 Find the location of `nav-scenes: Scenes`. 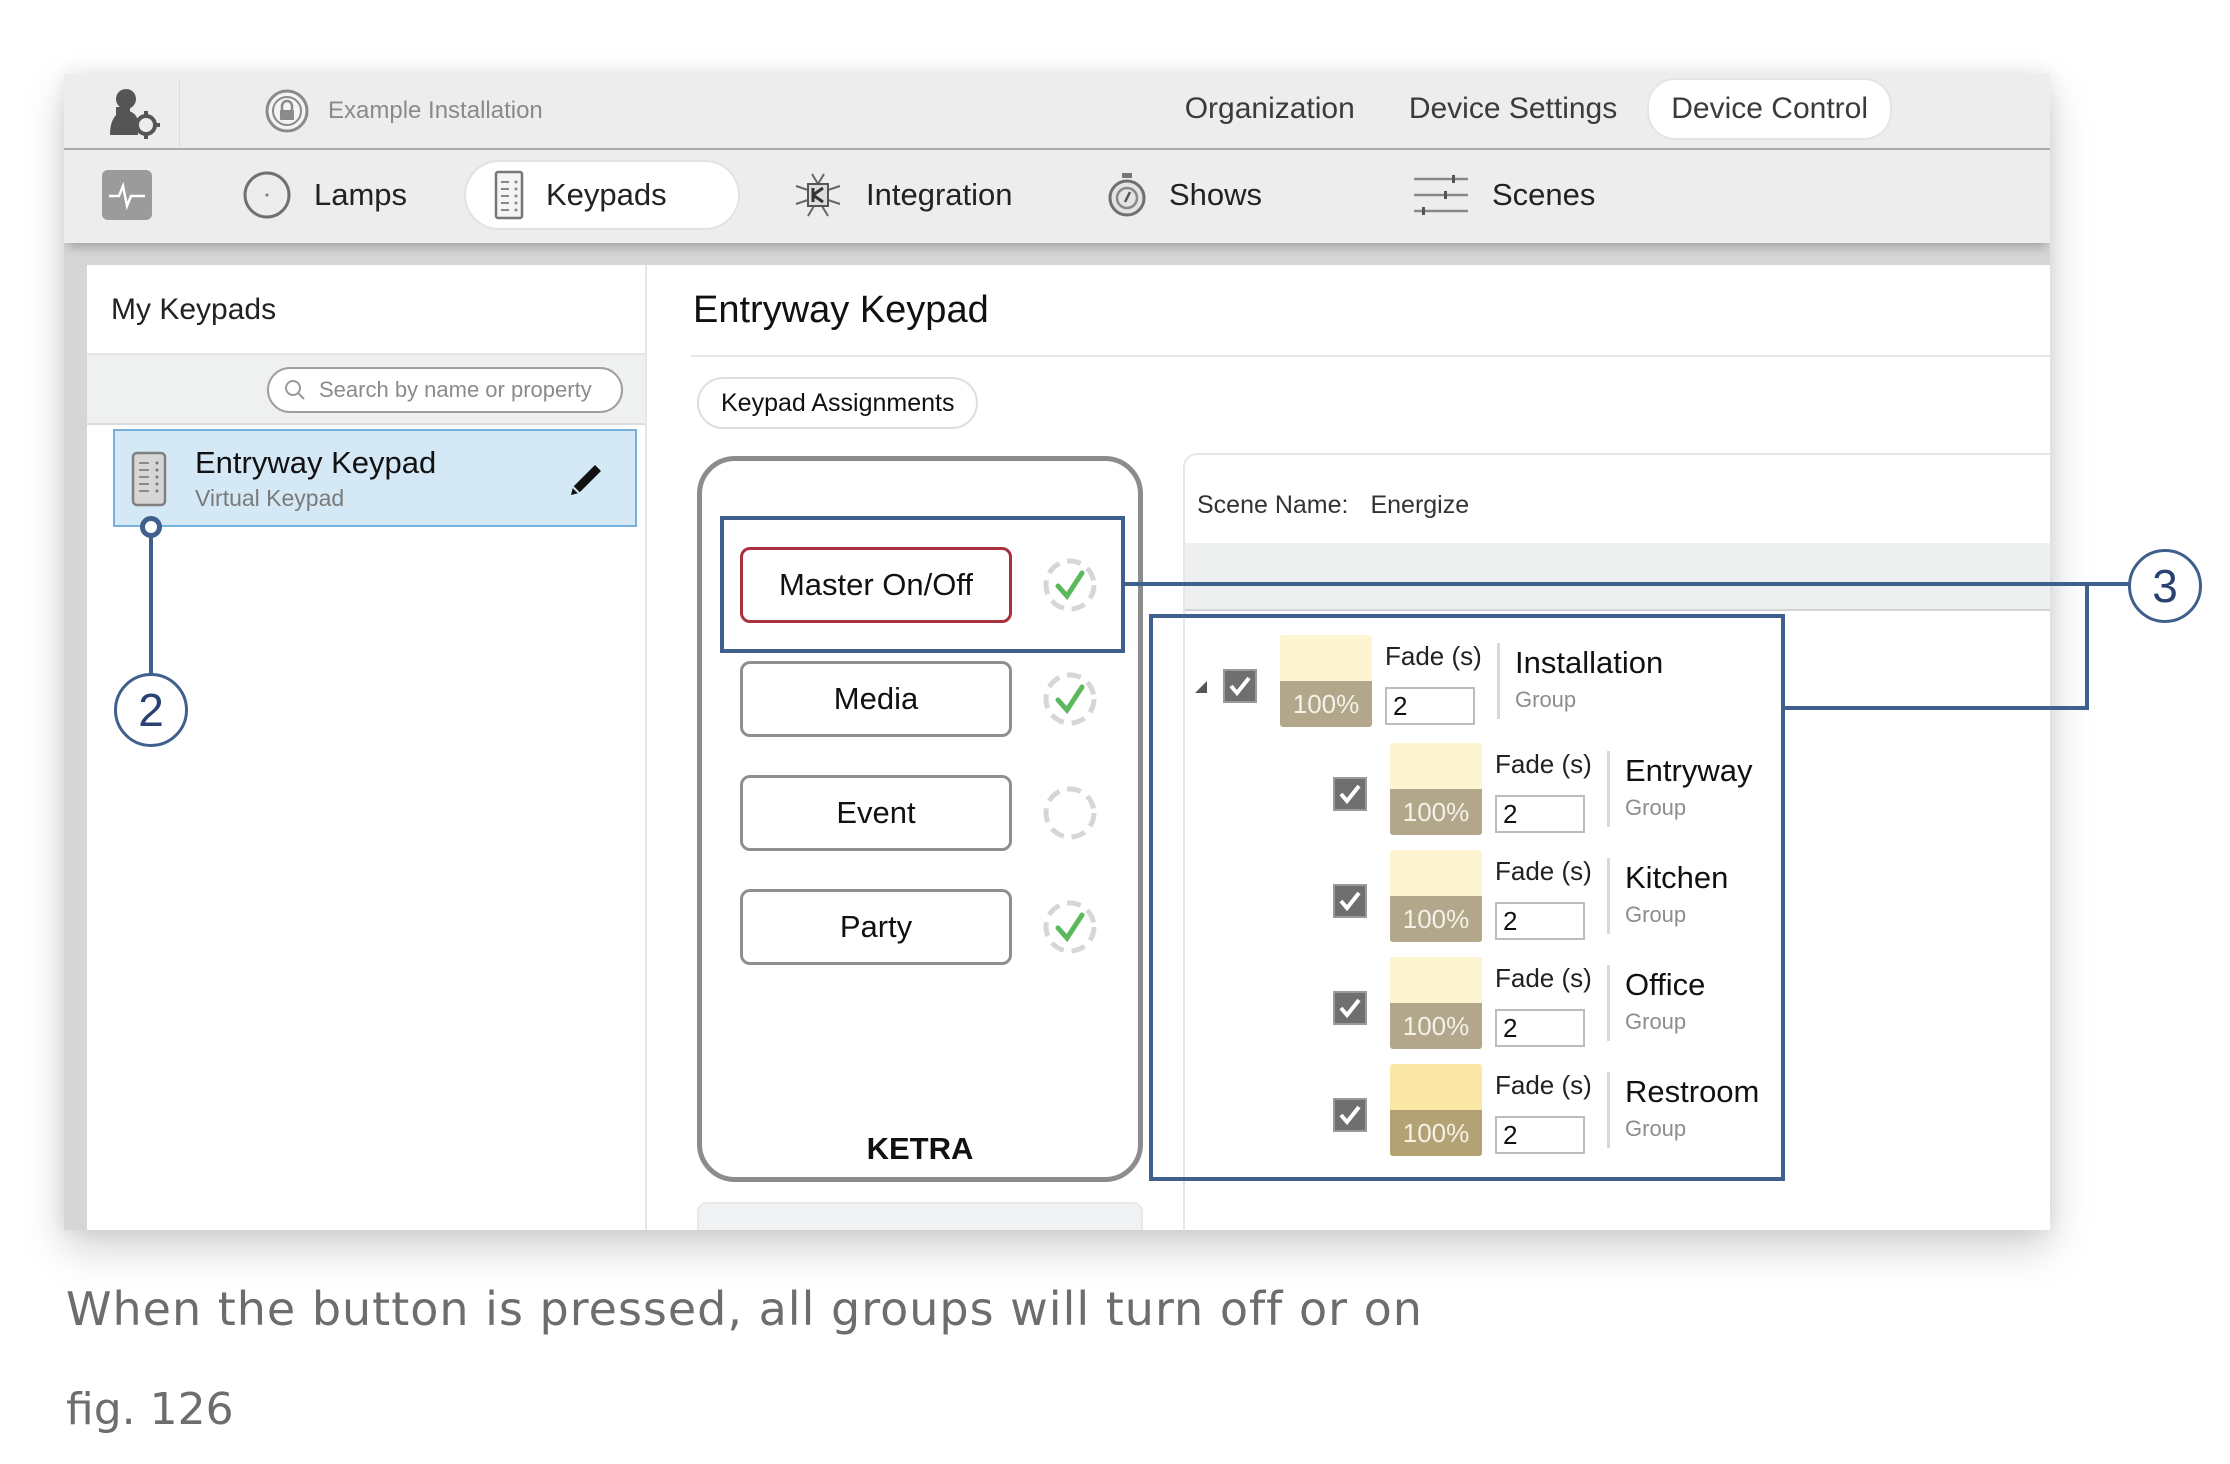

nav-scenes: Scenes is located at coordinates (1503, 195).